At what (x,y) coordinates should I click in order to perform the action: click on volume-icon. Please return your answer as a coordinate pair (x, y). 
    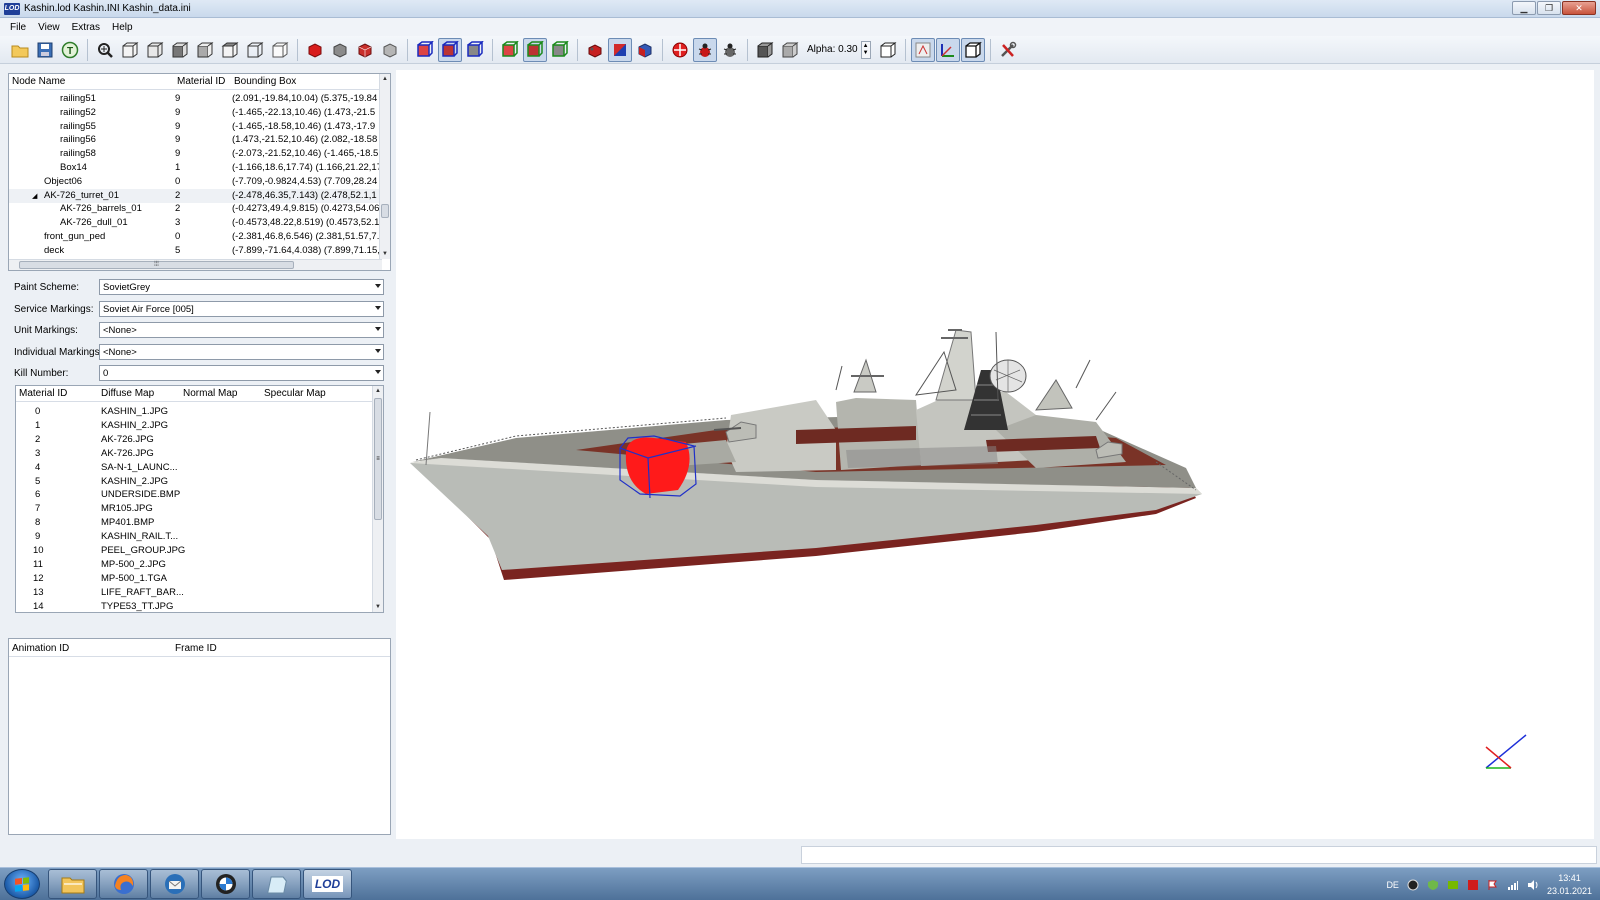
    Looking at the image, I should click on (1533, 885).